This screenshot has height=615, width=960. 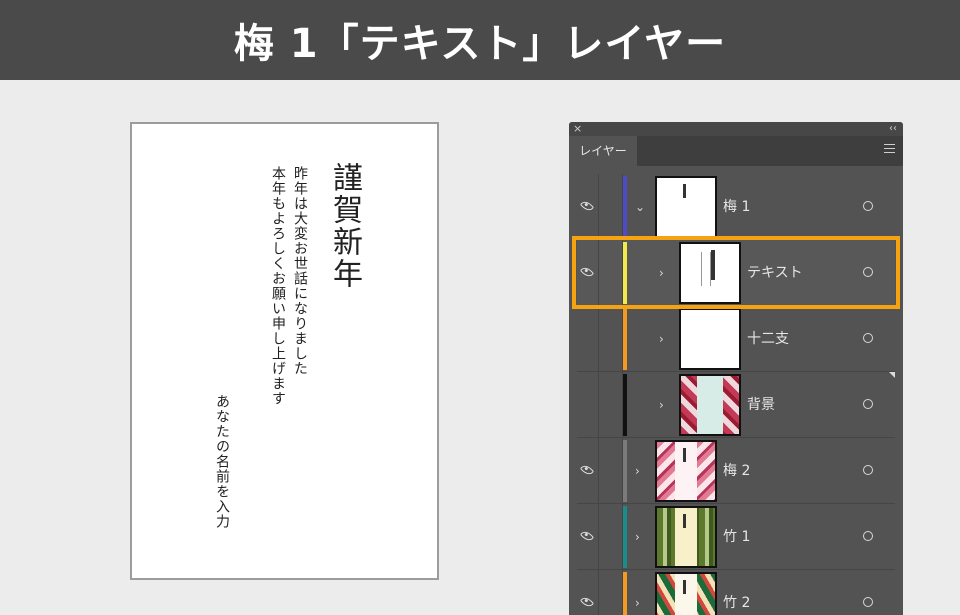 I want to click on layer-name: 竹 1, so click(x=736, y=537).